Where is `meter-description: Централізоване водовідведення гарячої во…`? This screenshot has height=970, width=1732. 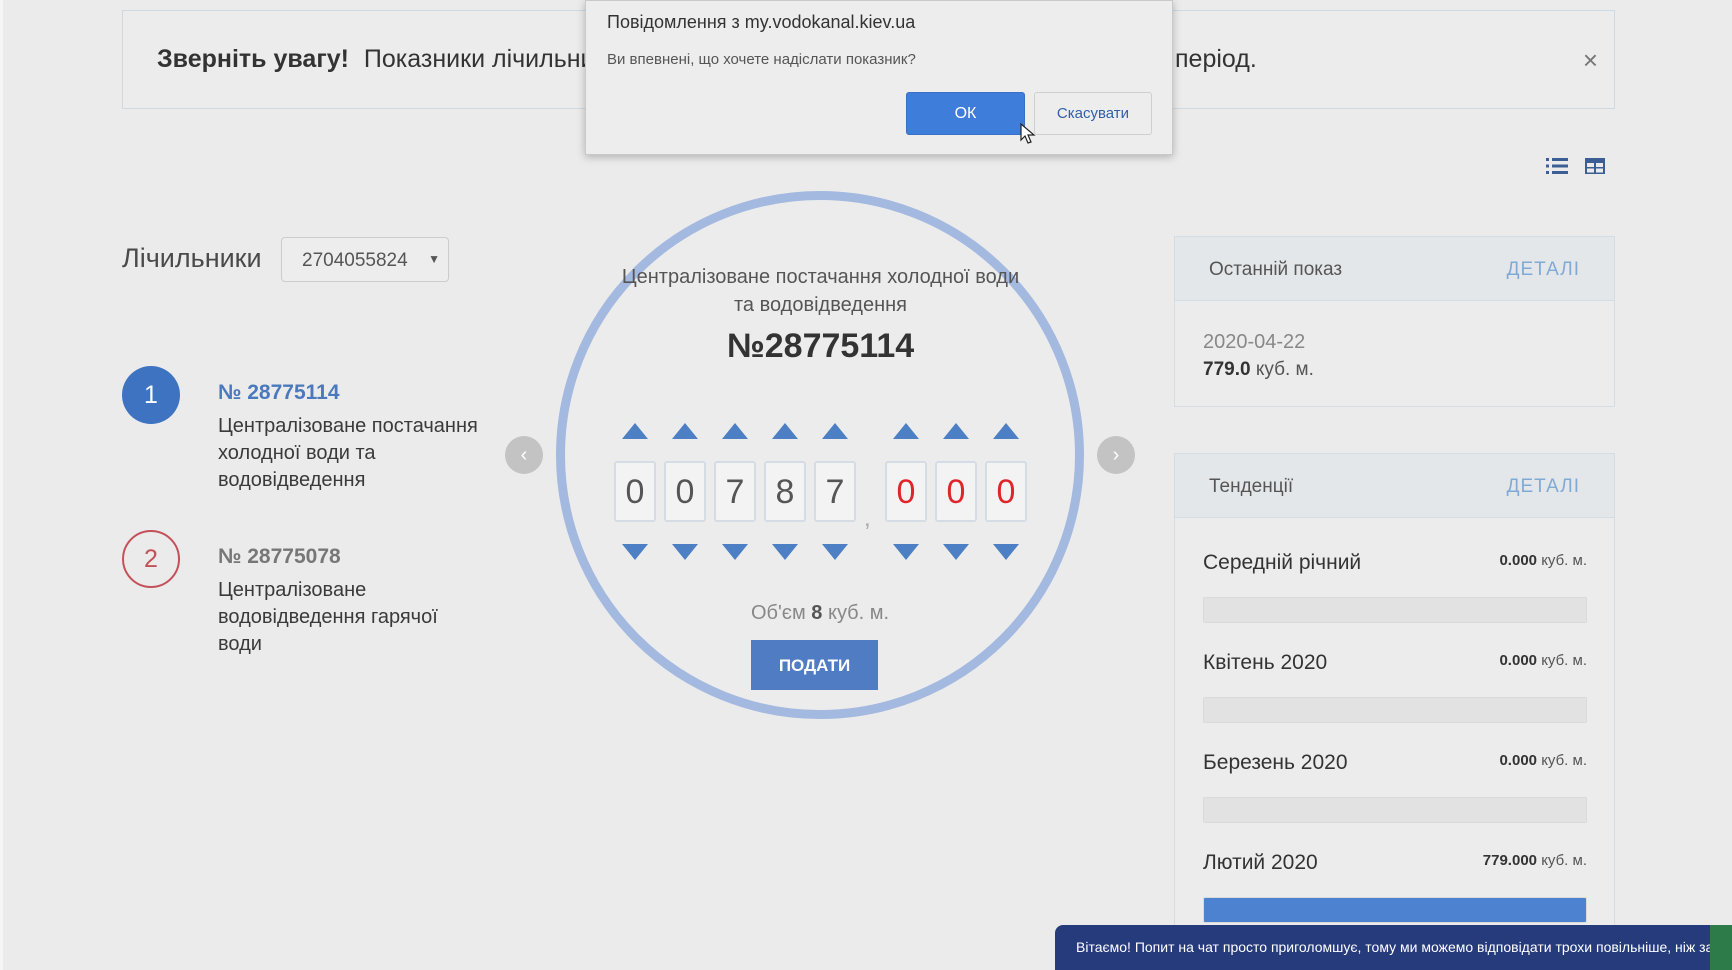 meter-description: Централізоване водовідведення гарячої во… is located at coordinates (328, 617).